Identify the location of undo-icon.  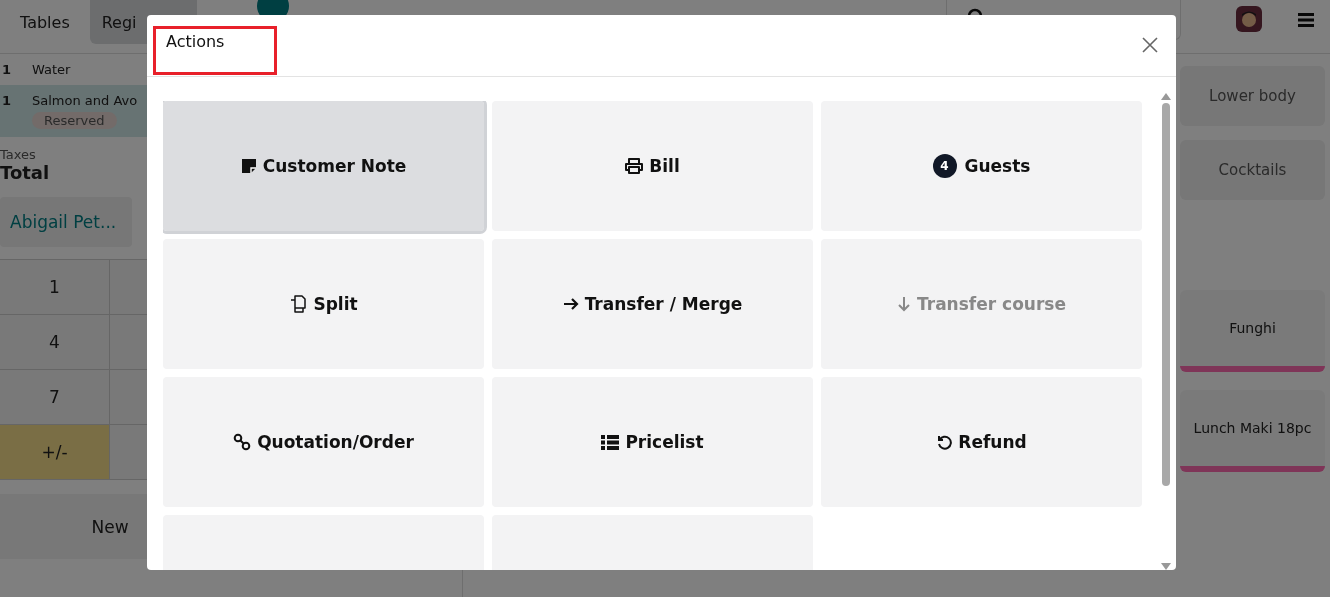
(944, 442).